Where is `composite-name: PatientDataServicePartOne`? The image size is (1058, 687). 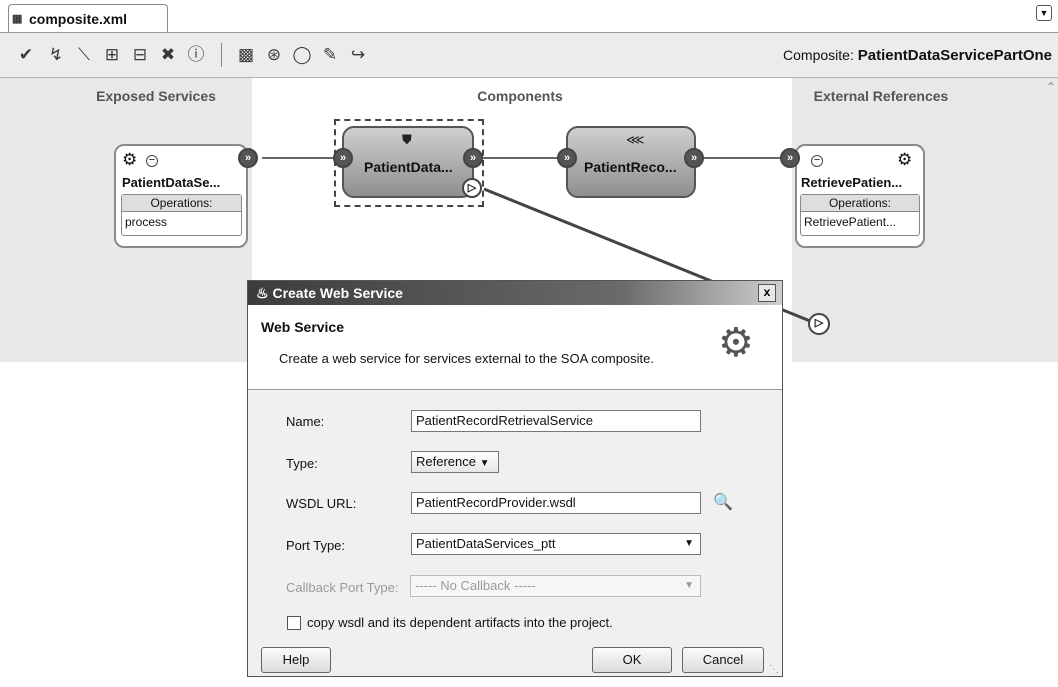 composite-name: PatientDataServicePartOne is located at coordinates (954, 55).